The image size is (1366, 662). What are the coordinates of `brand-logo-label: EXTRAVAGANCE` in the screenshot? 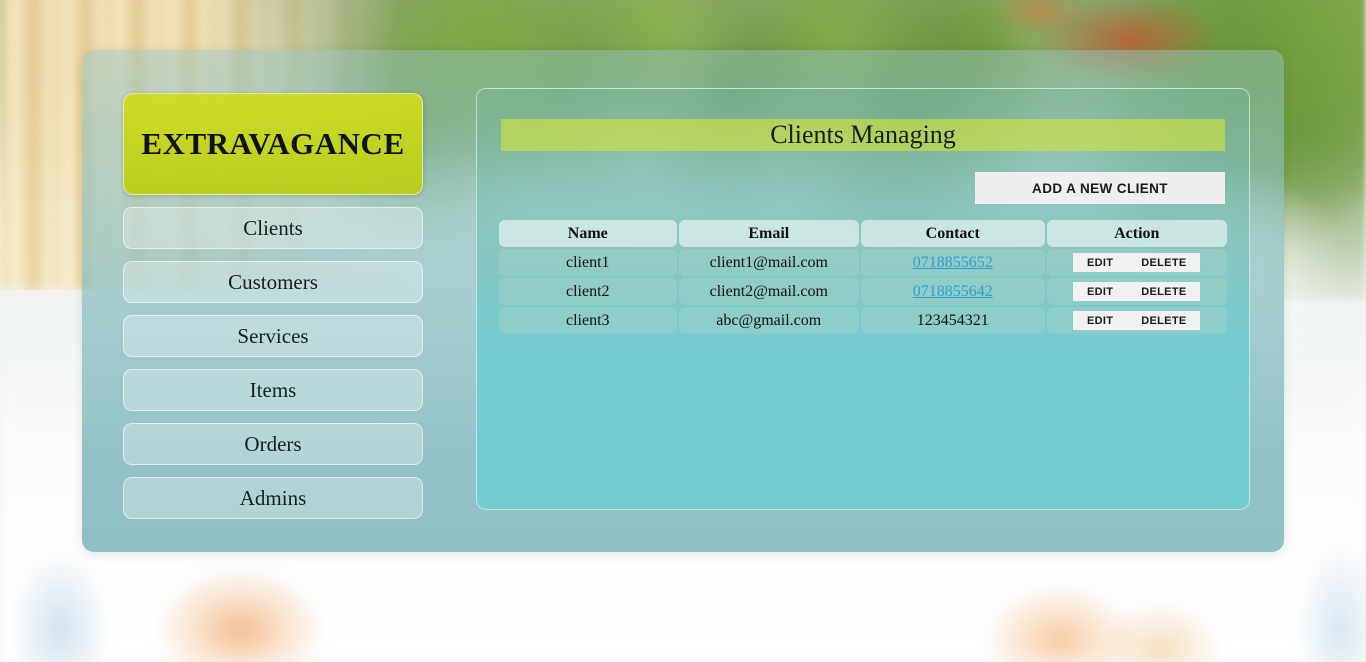 It's located at (273, 143).